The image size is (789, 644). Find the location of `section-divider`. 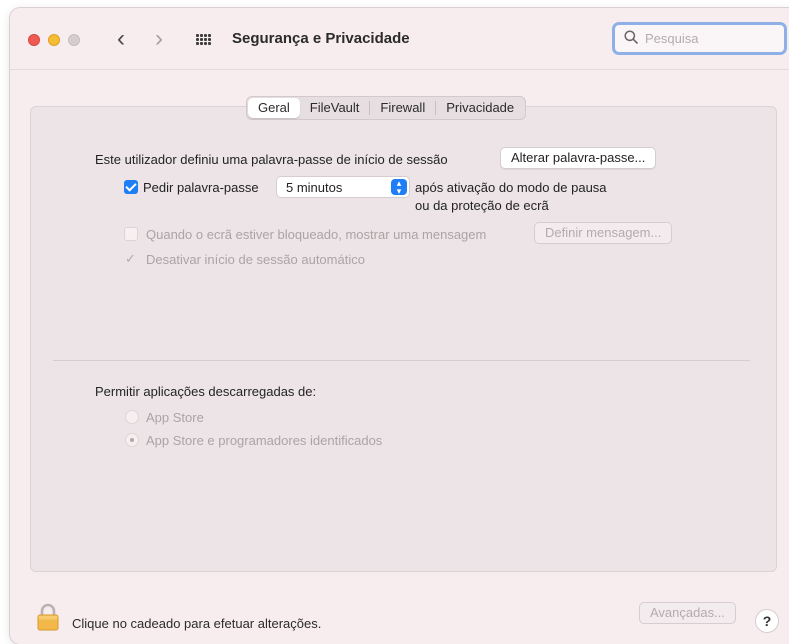

section-divider is located at coordinates (401, 360).